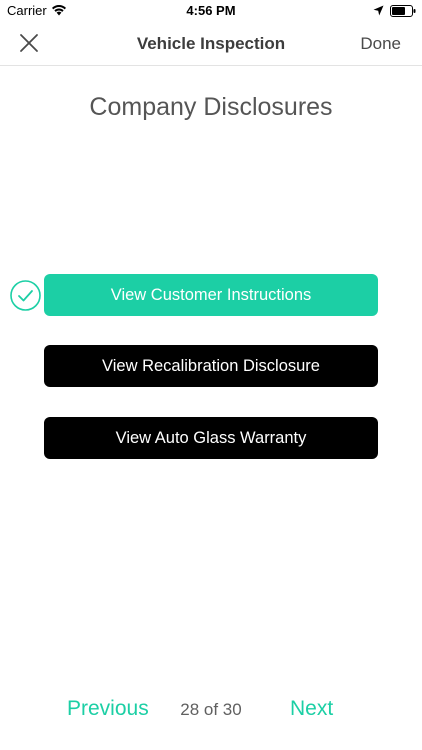  Describe the element at coordinates (378, 10) in the screenshot. I see `location-arrow-icon` at that location.